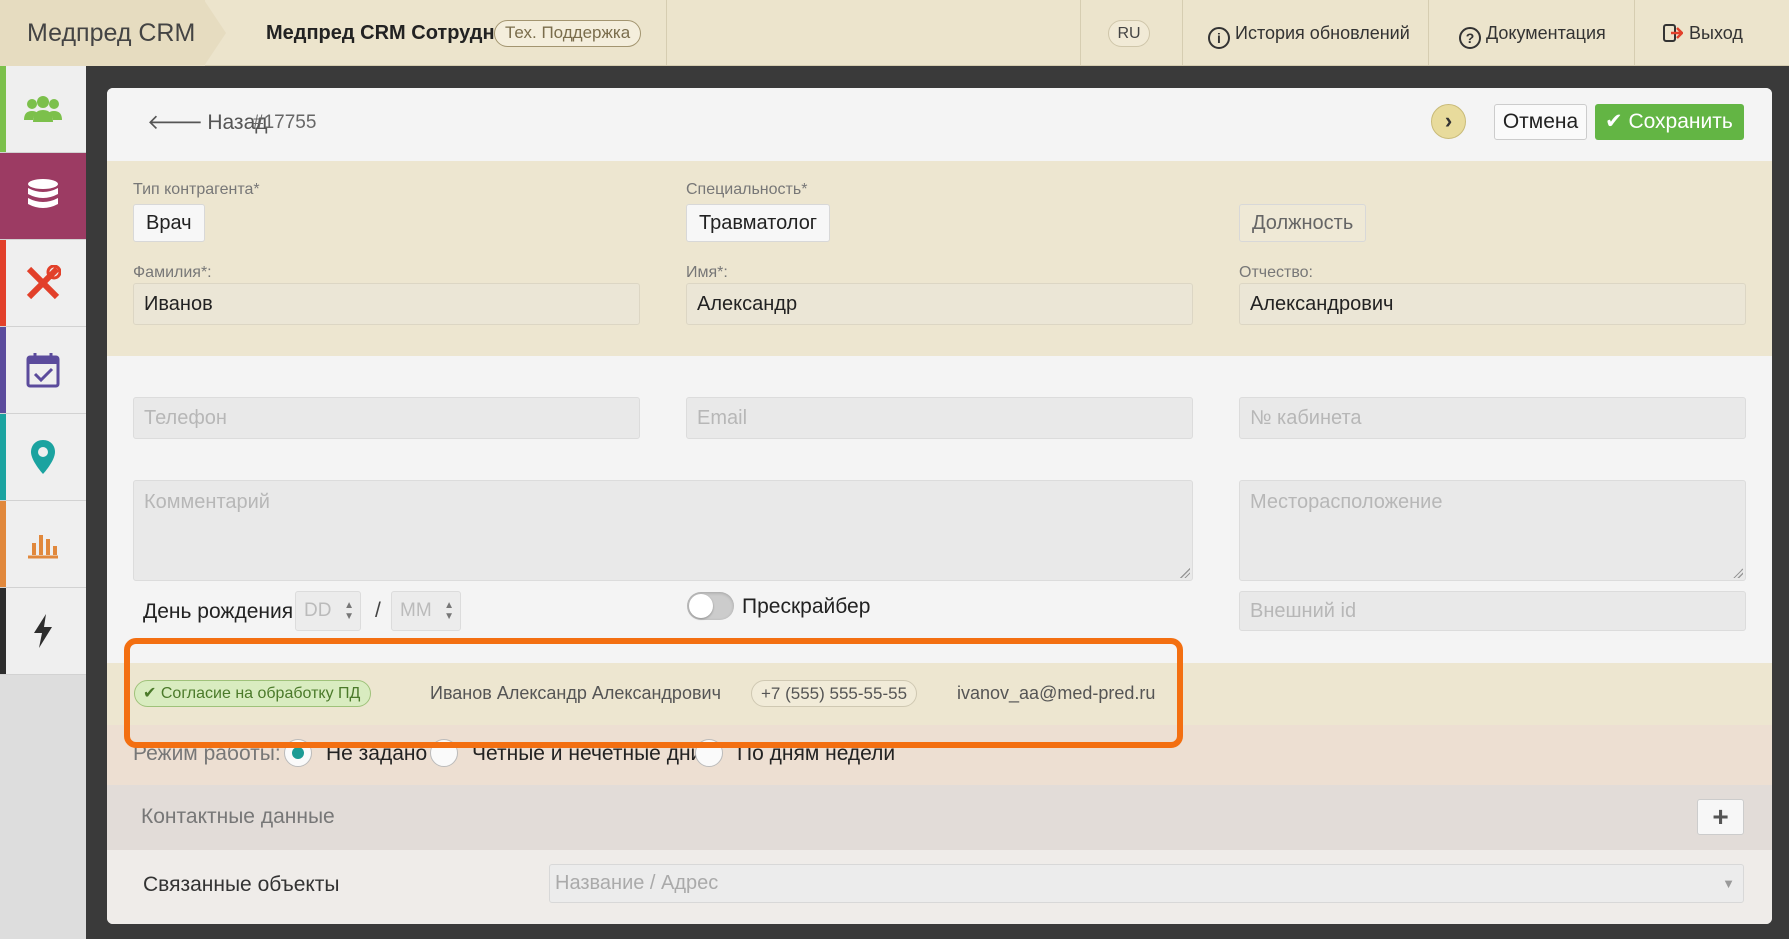 Image resolution: width=1789 pixels, height=939 pixels. I want to click on arrow-left-icon: 🡐, so click(175, 122).